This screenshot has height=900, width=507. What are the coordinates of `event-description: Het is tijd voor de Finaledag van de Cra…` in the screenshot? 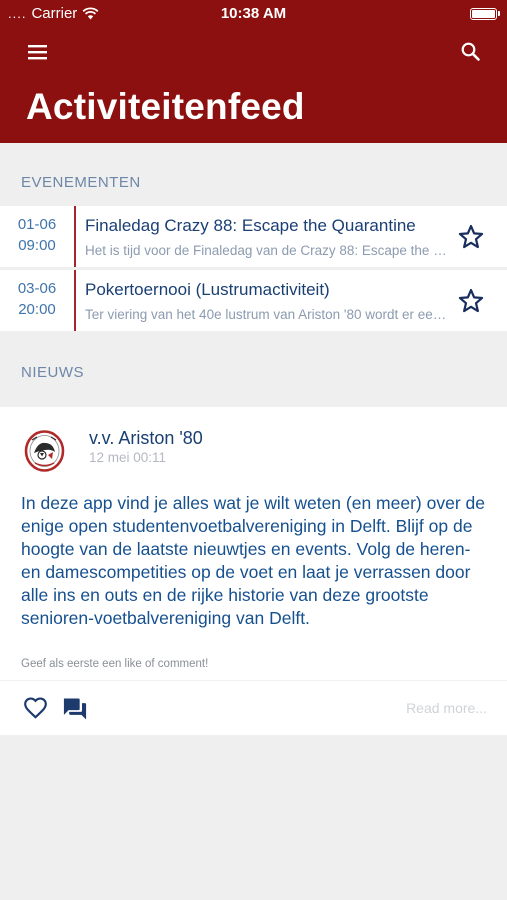 It's located at (267, 250).